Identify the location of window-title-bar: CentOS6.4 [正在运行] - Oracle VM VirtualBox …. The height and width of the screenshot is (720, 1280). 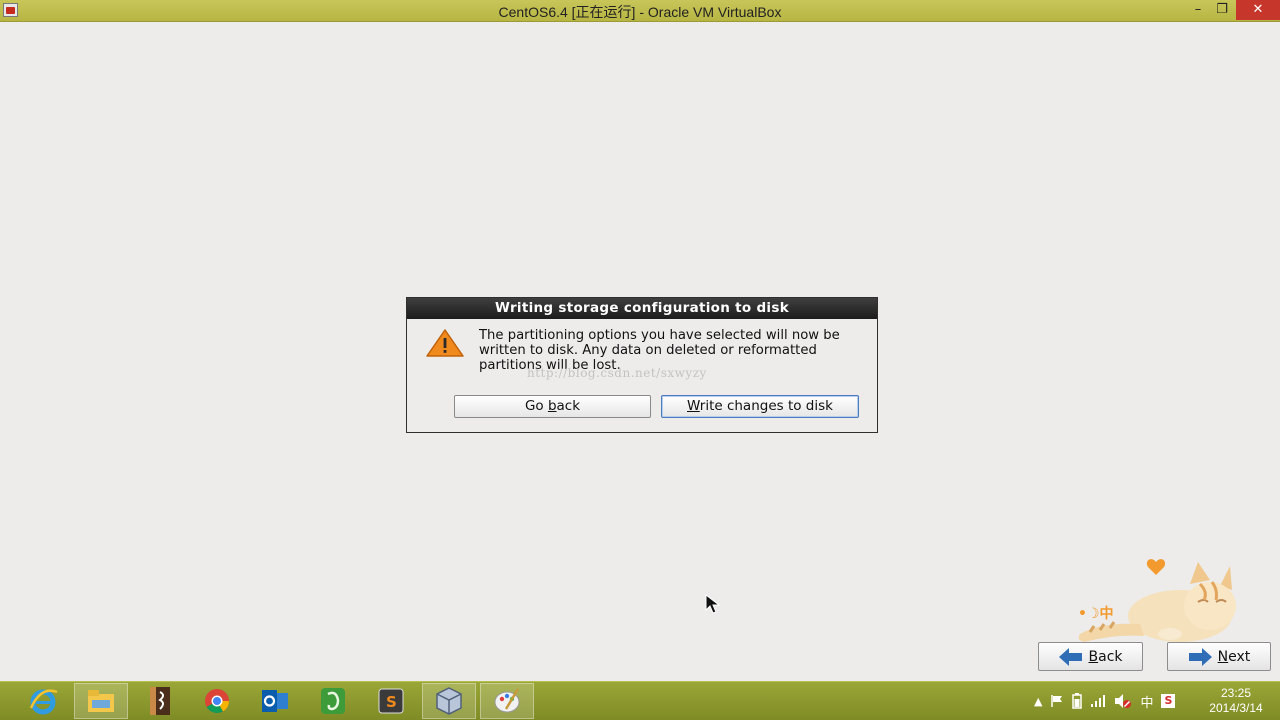
(640, 11).